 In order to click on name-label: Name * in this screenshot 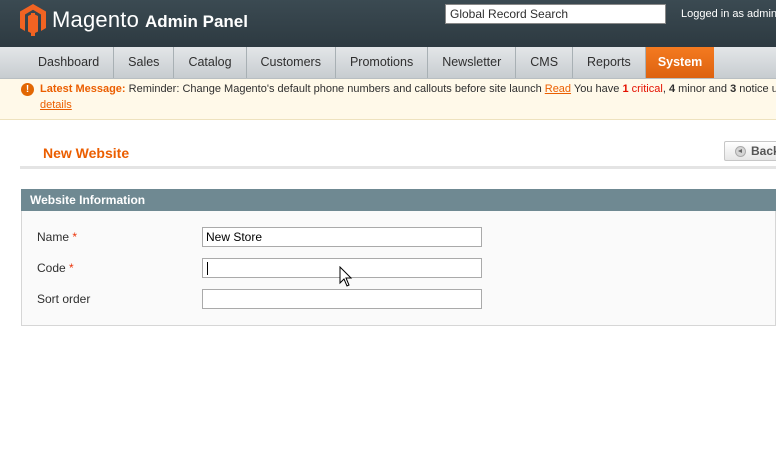, I will do `click(57, 237)`.